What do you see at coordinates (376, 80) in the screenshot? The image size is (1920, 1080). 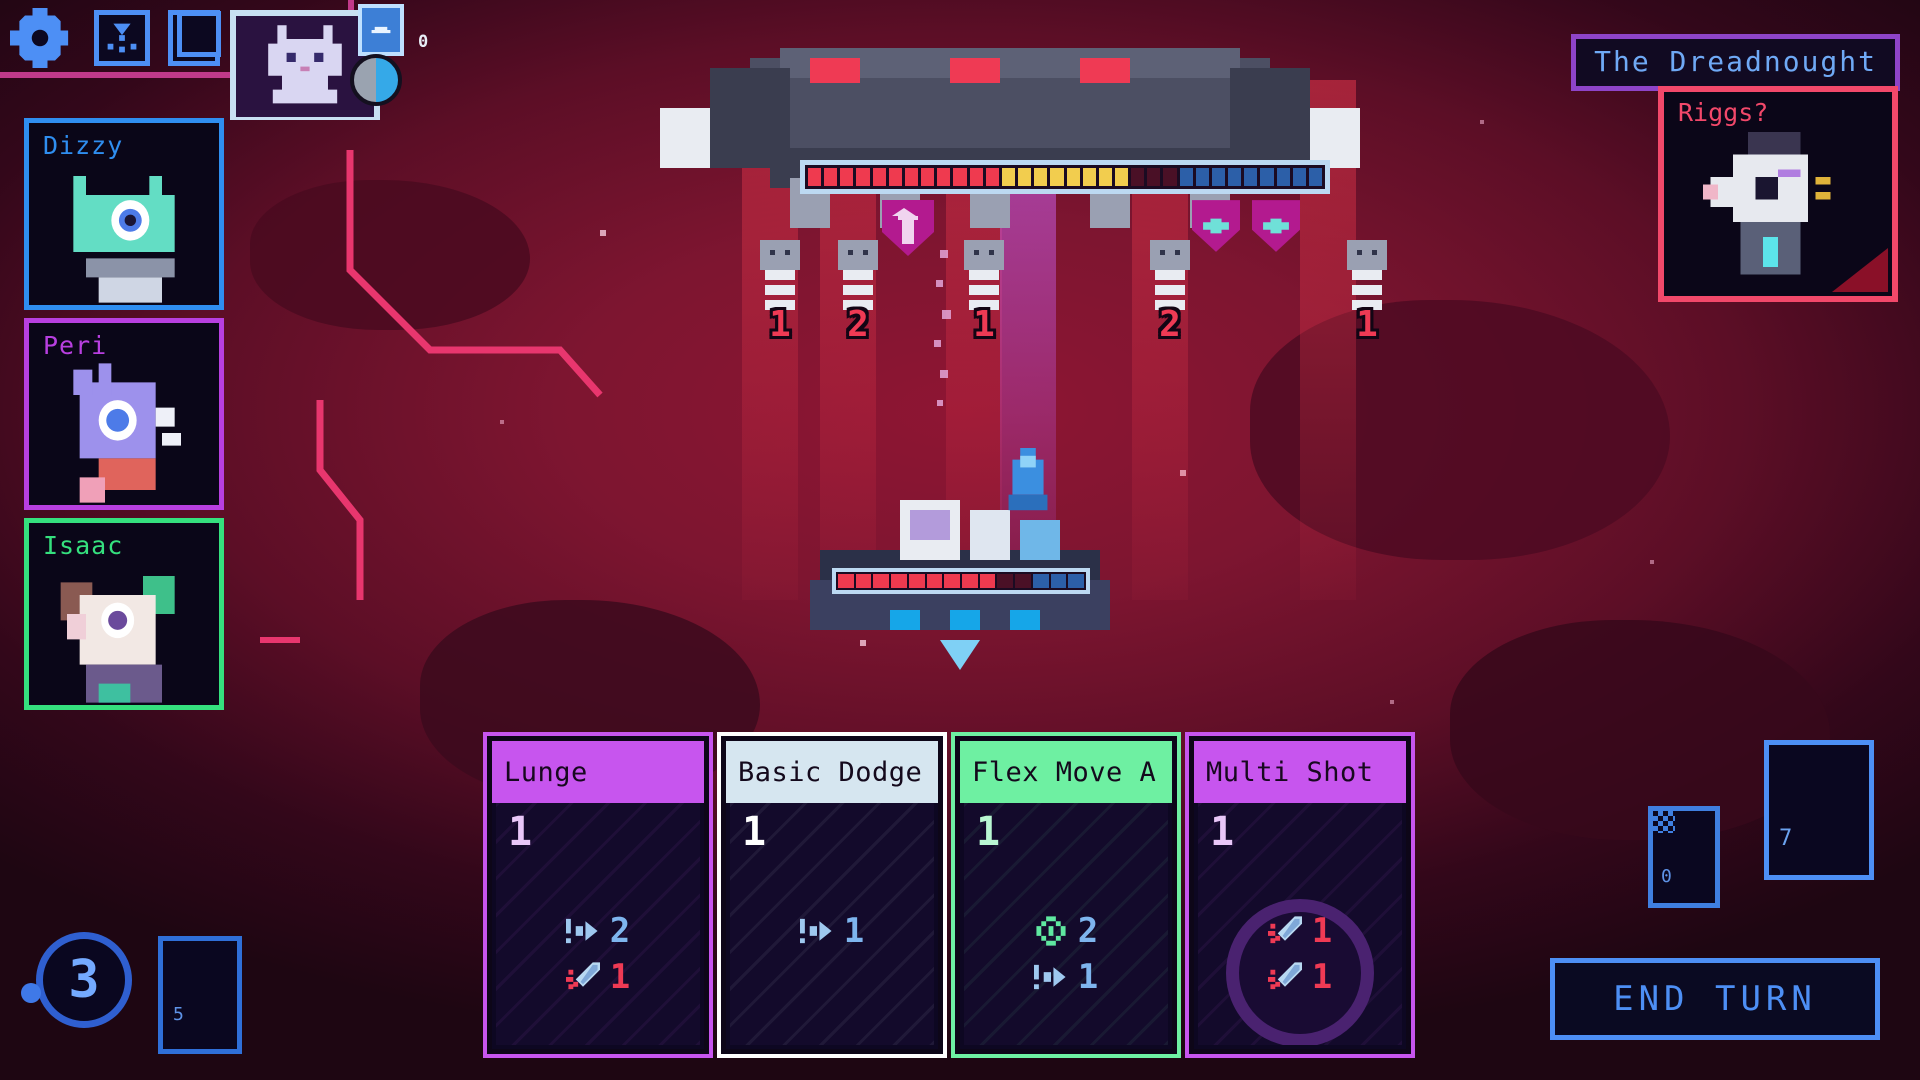 I see `moon-phase-badge-icon` at bounding box center [376, 80].